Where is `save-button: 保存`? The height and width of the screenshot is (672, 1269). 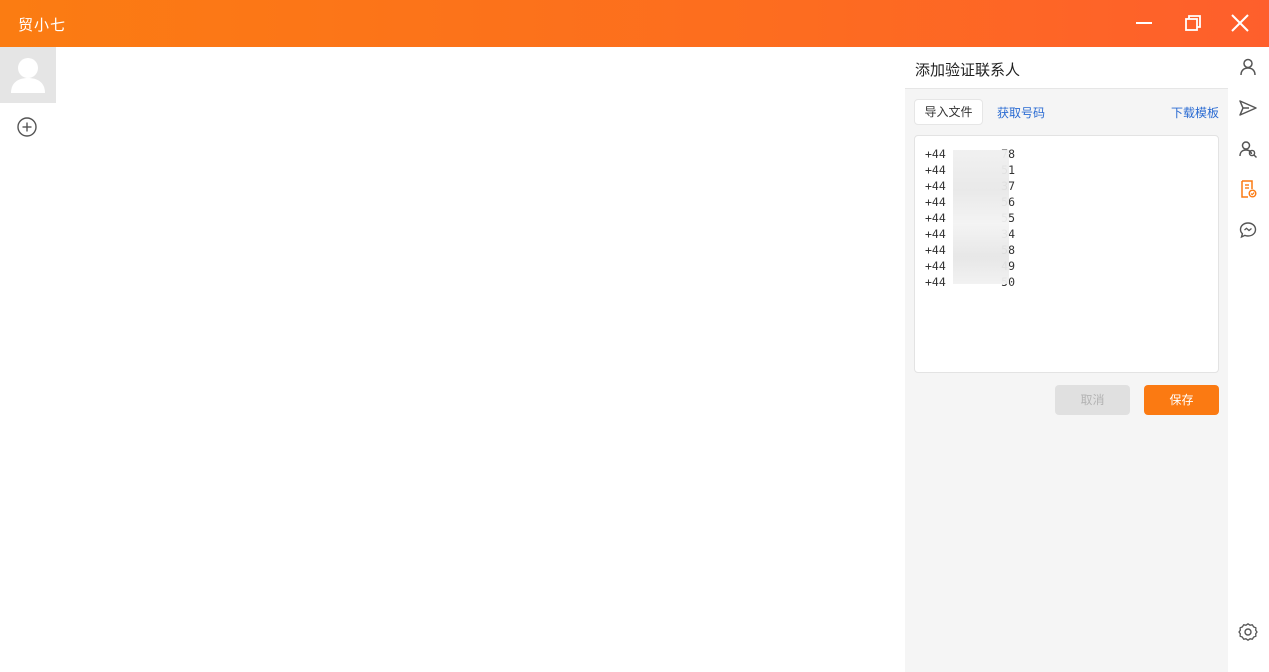
save-button: 保存 is located at coordinates (1181, 400).